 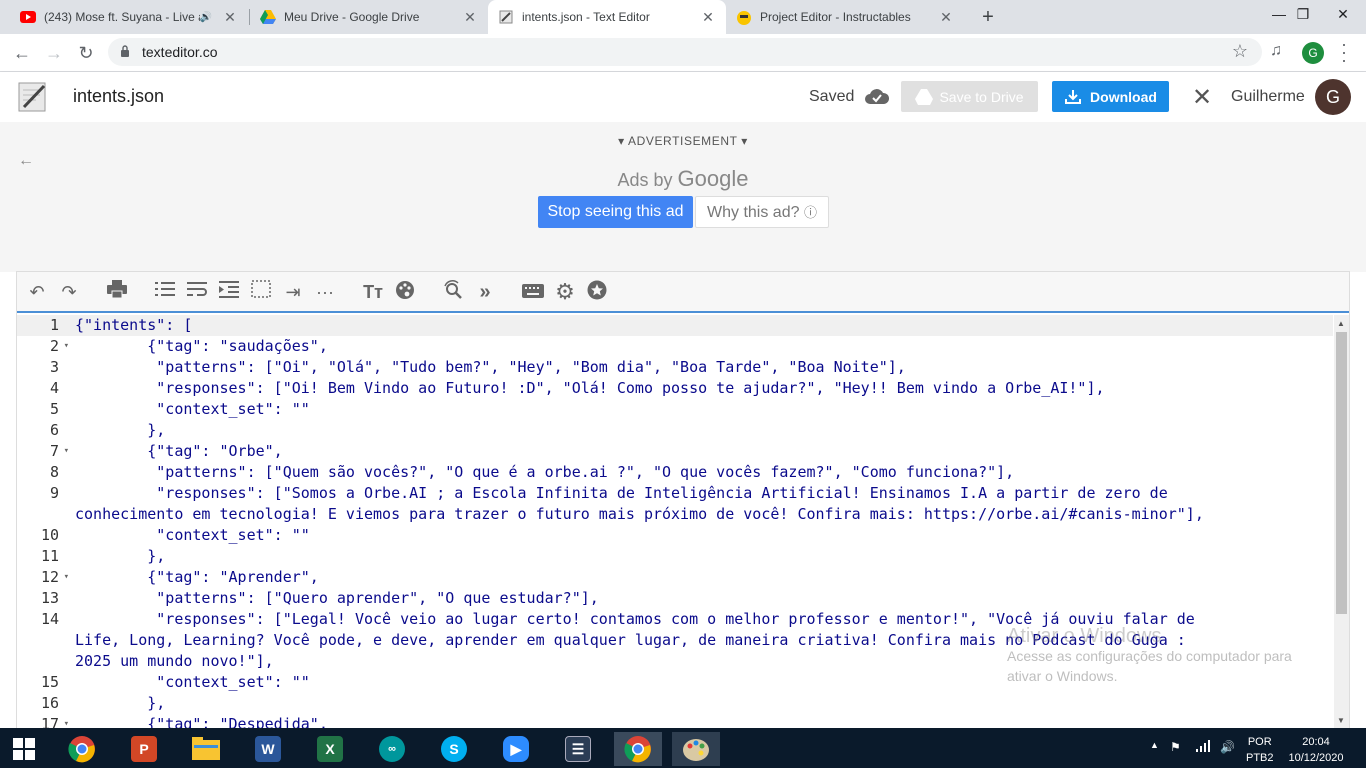 I want to click on volume-icon: 🔊, so click(x=1227, y=747).